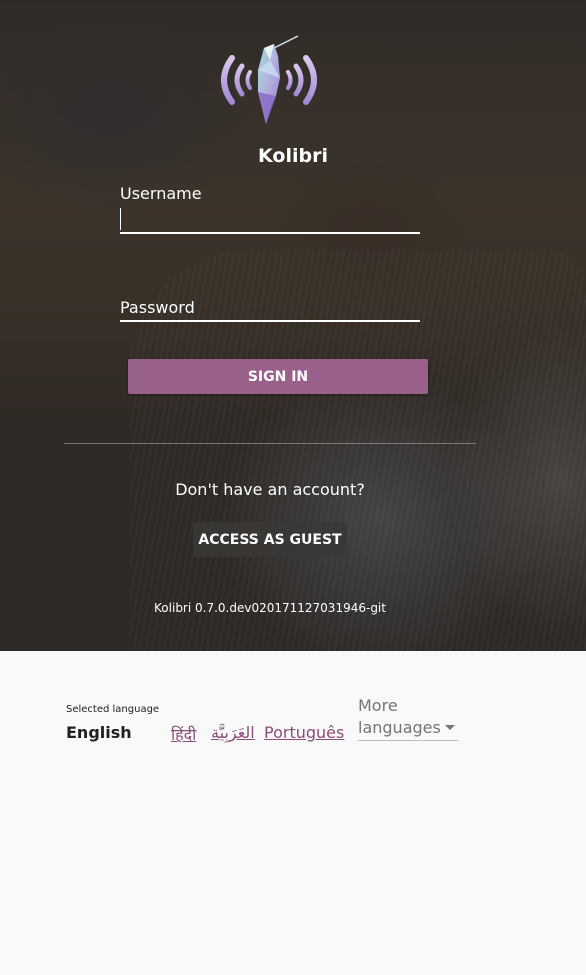 This screenshot has width=586, height=975. Describe the element at coordinates (278, 376) in the screenshot. I see `sign-in-button: SIGN IN` at that location.